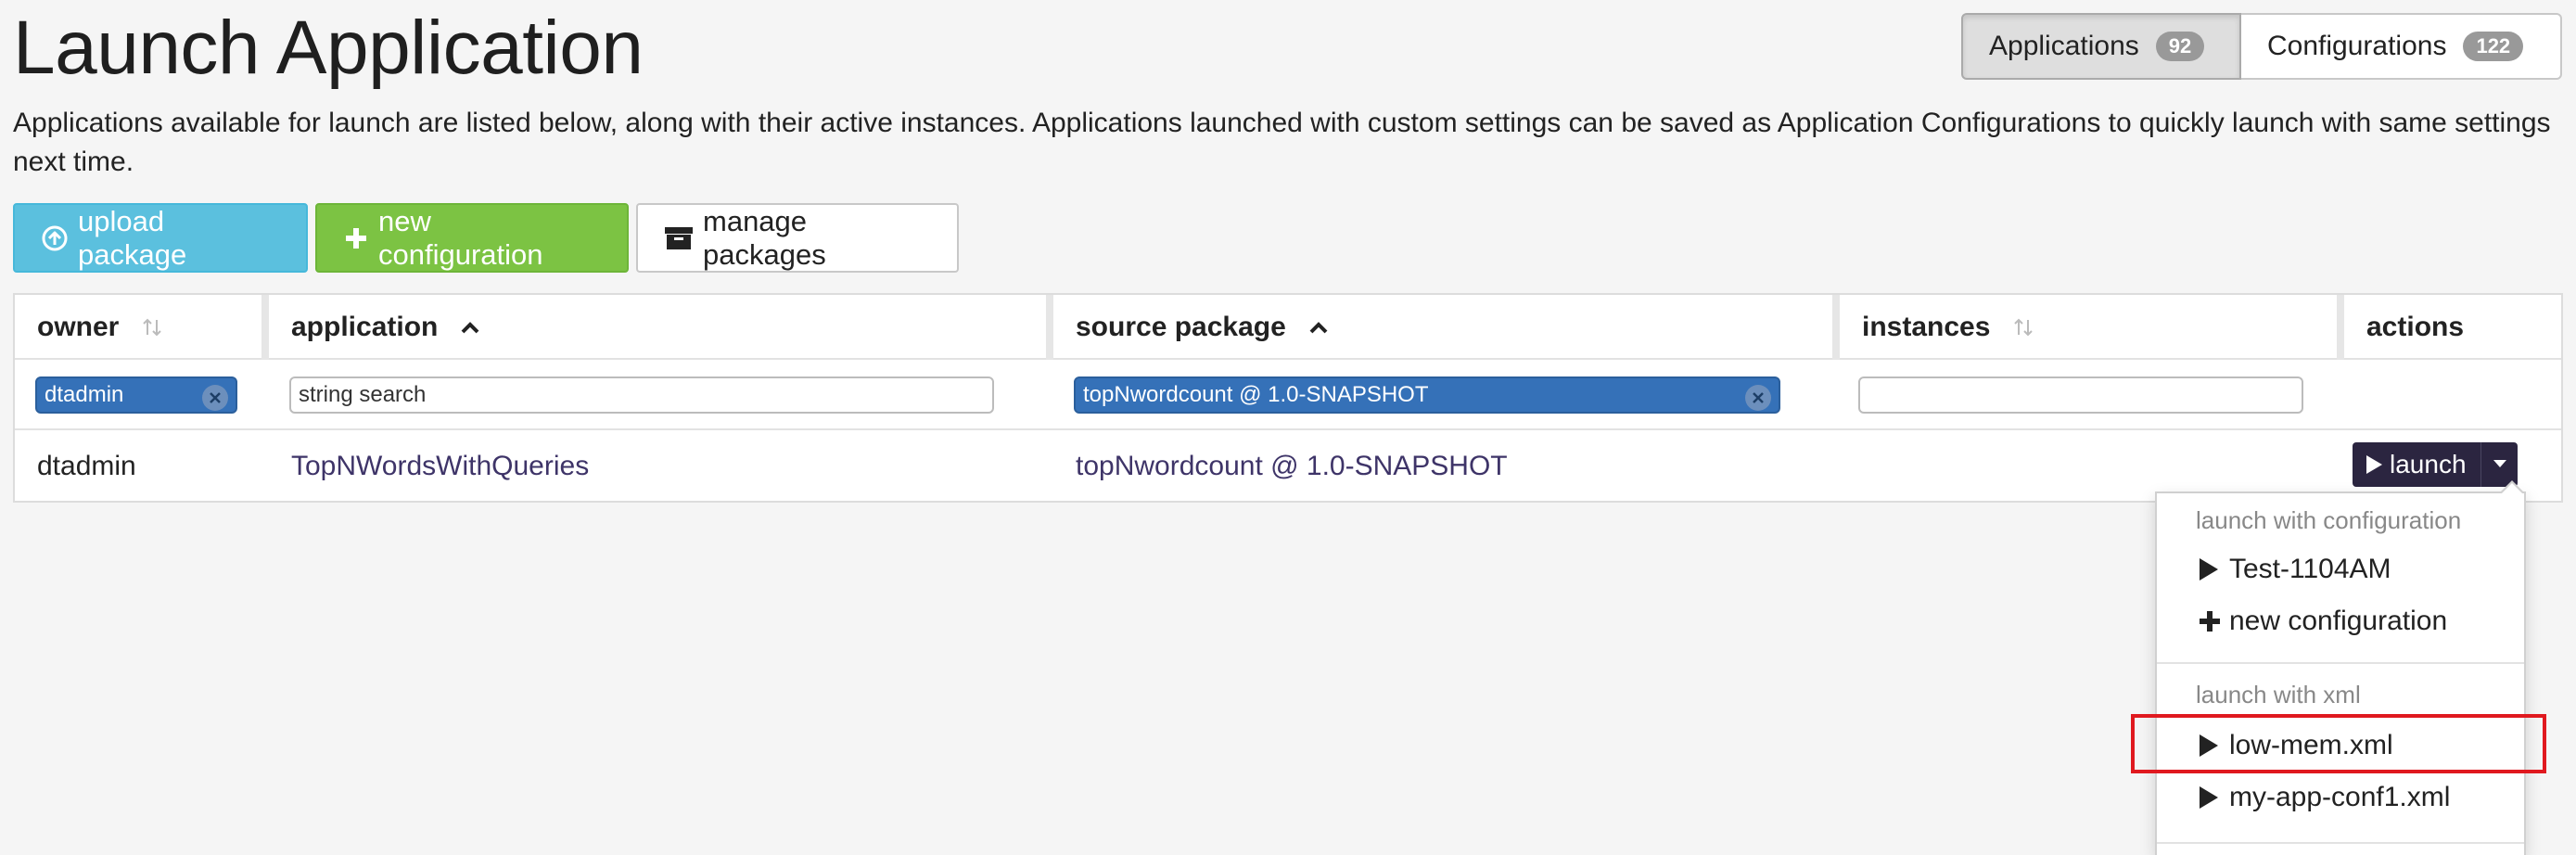 The height and width of the screenshot is (855, 2576). Describe the element at coordinates (2310, 569) in the screenshot. I see `menu-item-label: Test-1104AM` at that location.